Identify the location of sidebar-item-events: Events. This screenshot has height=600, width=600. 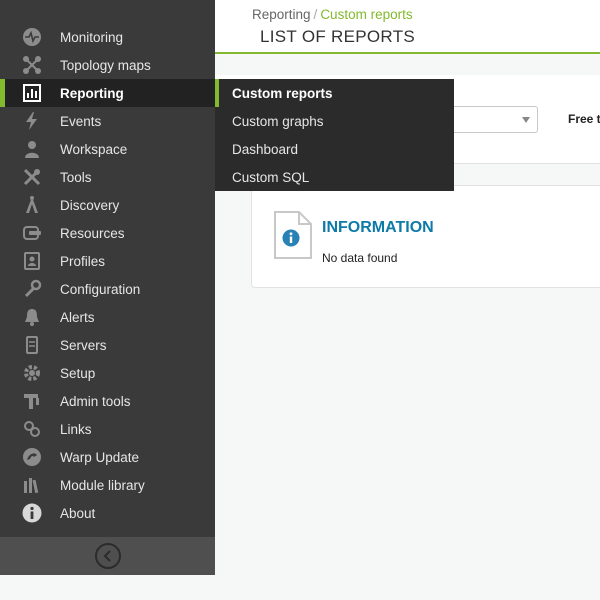
(107, 121).